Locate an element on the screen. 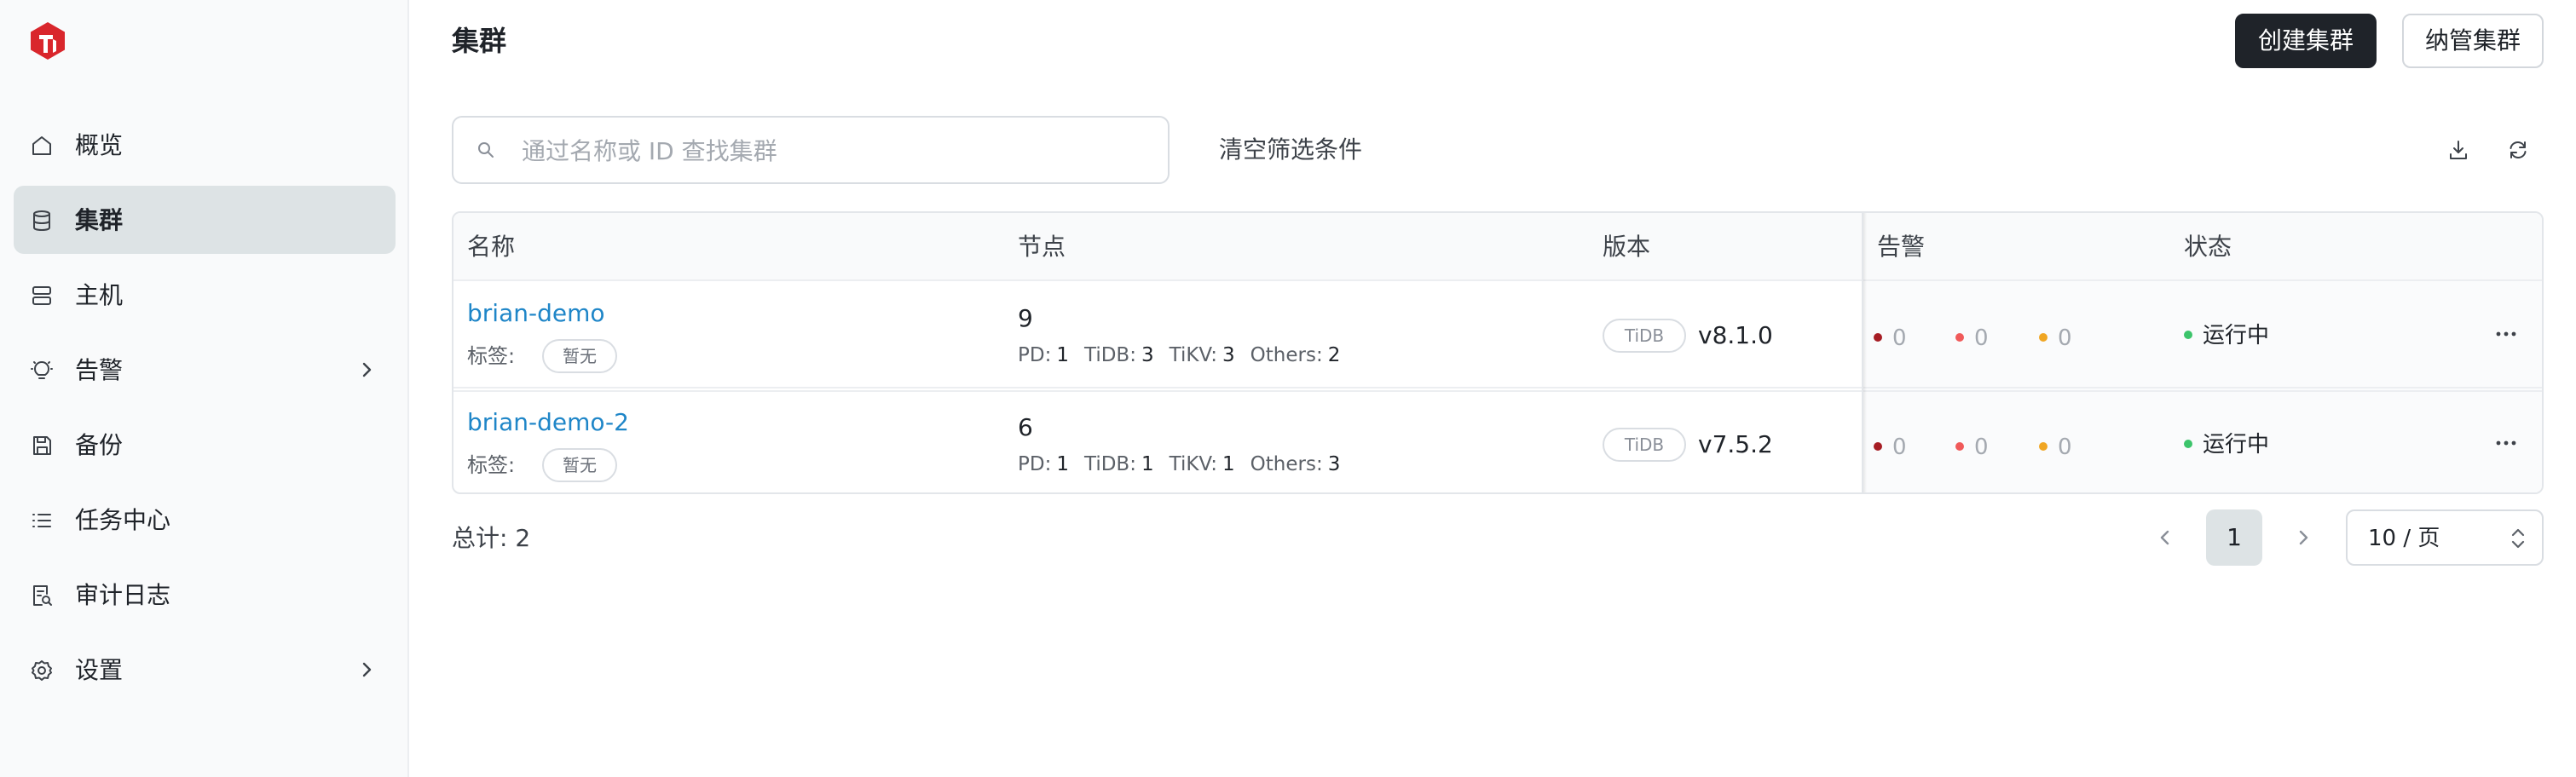 The height and width of the screenshot is (777, 2576). sidebar-item-audit-log: 审计日志 is located at coordinates (205, 595).